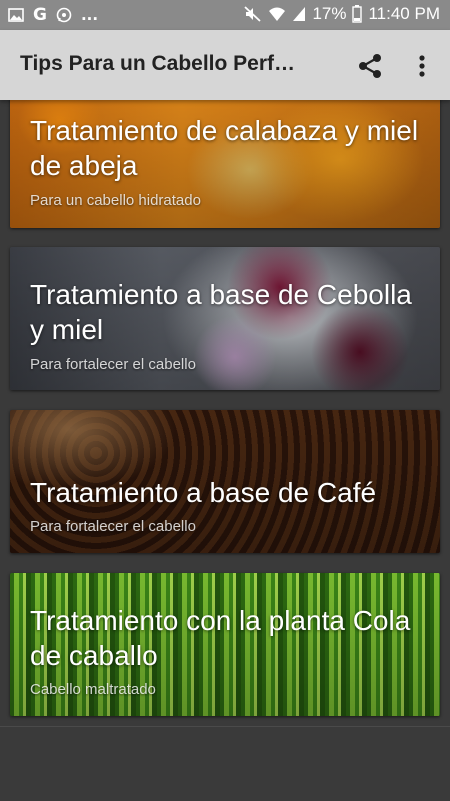 The width and height of the screenshot is (450, 801). Describe the element at coordinates (40, 15) in the screenshot. I see `google-icon: G` at that location.